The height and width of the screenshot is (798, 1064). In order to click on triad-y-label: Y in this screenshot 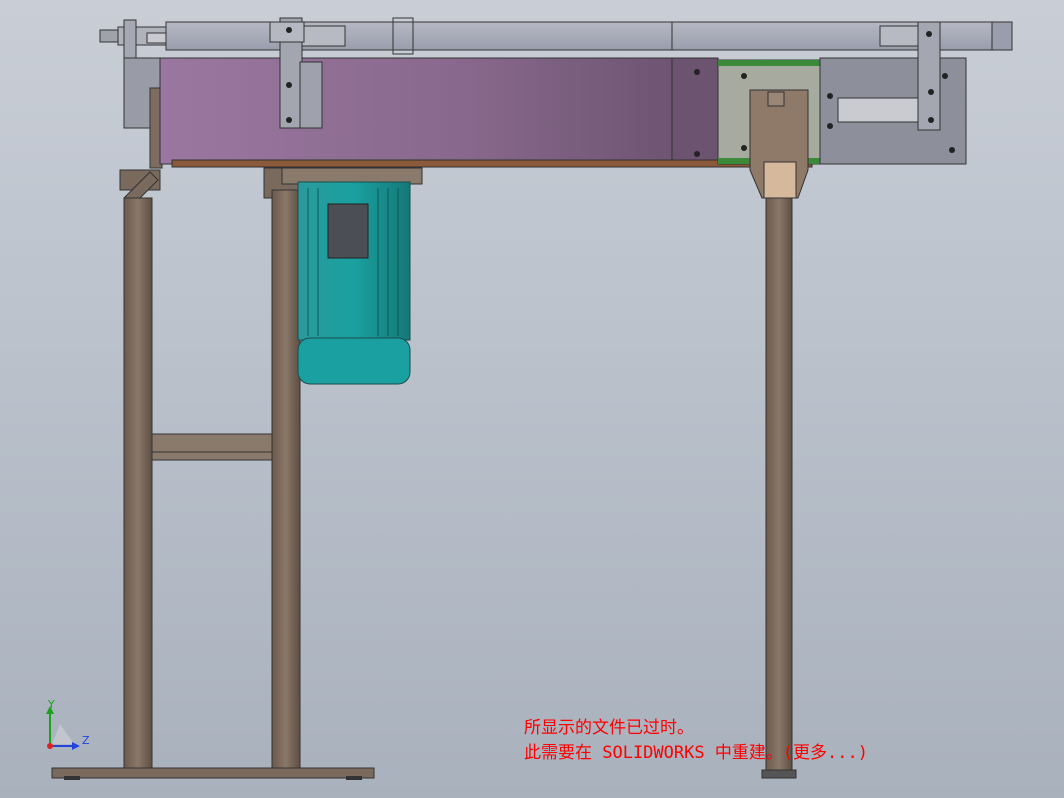, I will do `click(51, 704)`.